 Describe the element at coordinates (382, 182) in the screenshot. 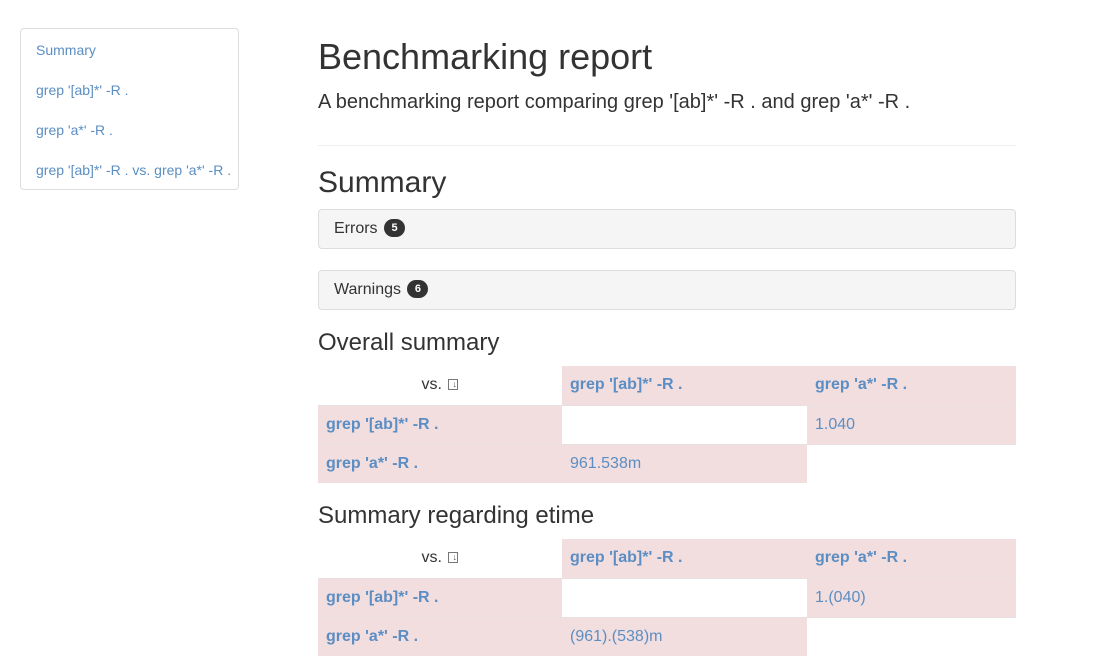

I see `summary-section-title: Summary` at that location.